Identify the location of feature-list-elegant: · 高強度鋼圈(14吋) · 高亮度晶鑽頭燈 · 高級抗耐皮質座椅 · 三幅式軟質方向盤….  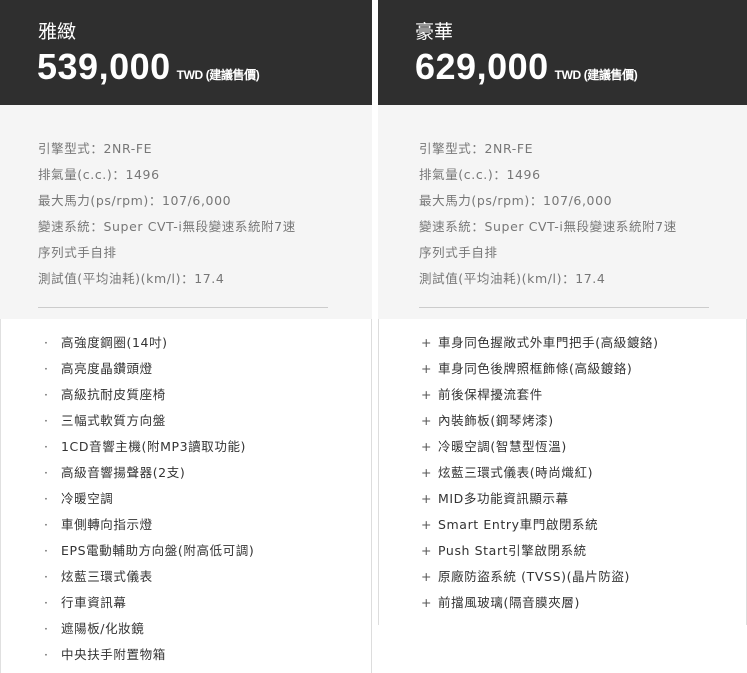
(149, 499).